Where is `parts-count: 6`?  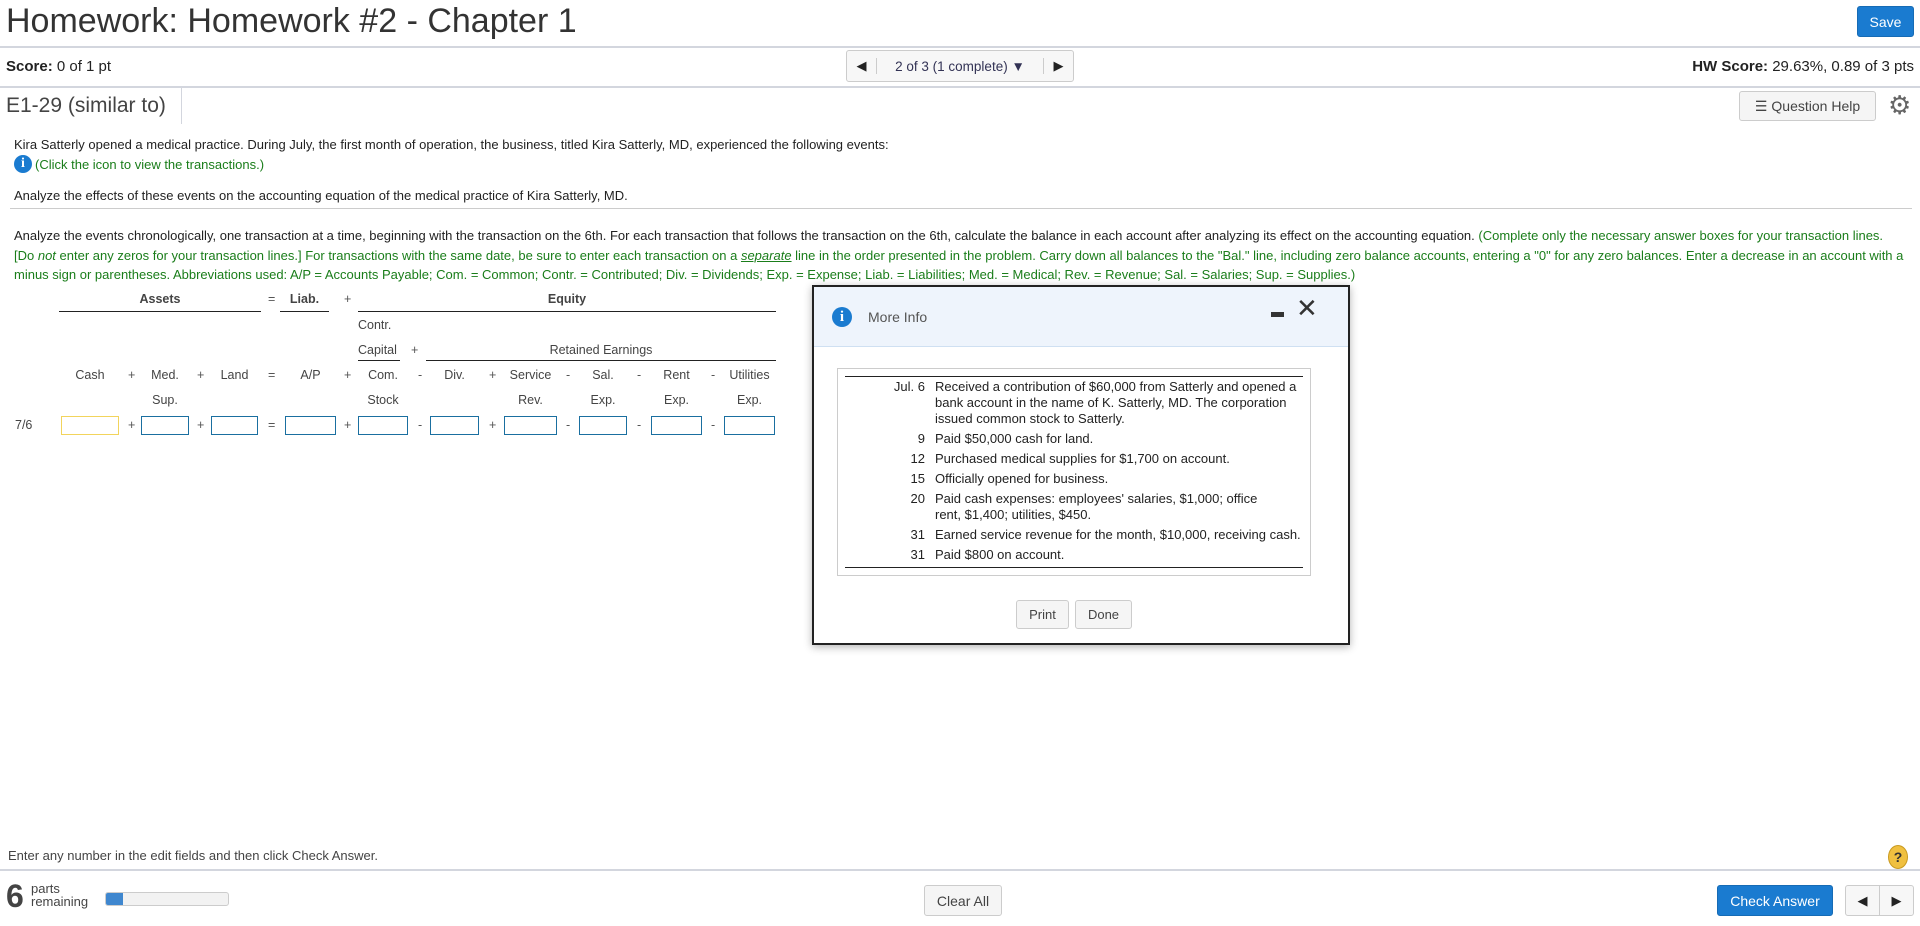
parts-count: 6 is located at coordinates (15, 896).